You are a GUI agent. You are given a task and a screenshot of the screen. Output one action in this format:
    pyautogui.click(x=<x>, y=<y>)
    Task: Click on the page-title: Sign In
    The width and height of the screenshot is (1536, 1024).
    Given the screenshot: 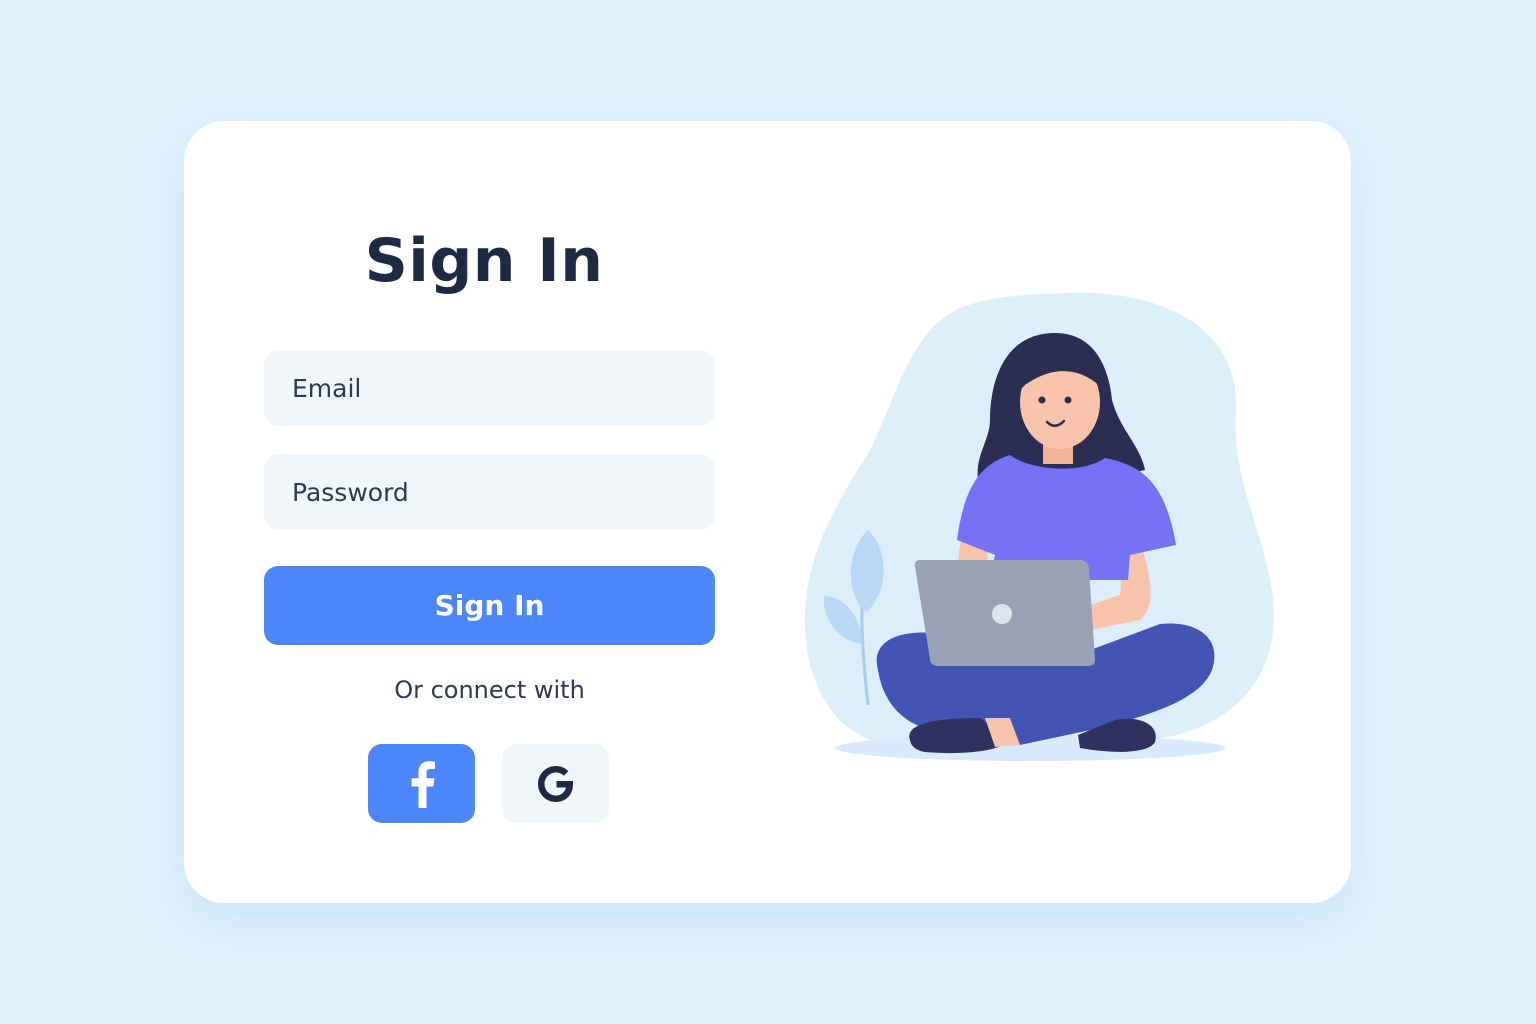 What is the action you would take?
    pyautogui.click(x=484, y=261)
    